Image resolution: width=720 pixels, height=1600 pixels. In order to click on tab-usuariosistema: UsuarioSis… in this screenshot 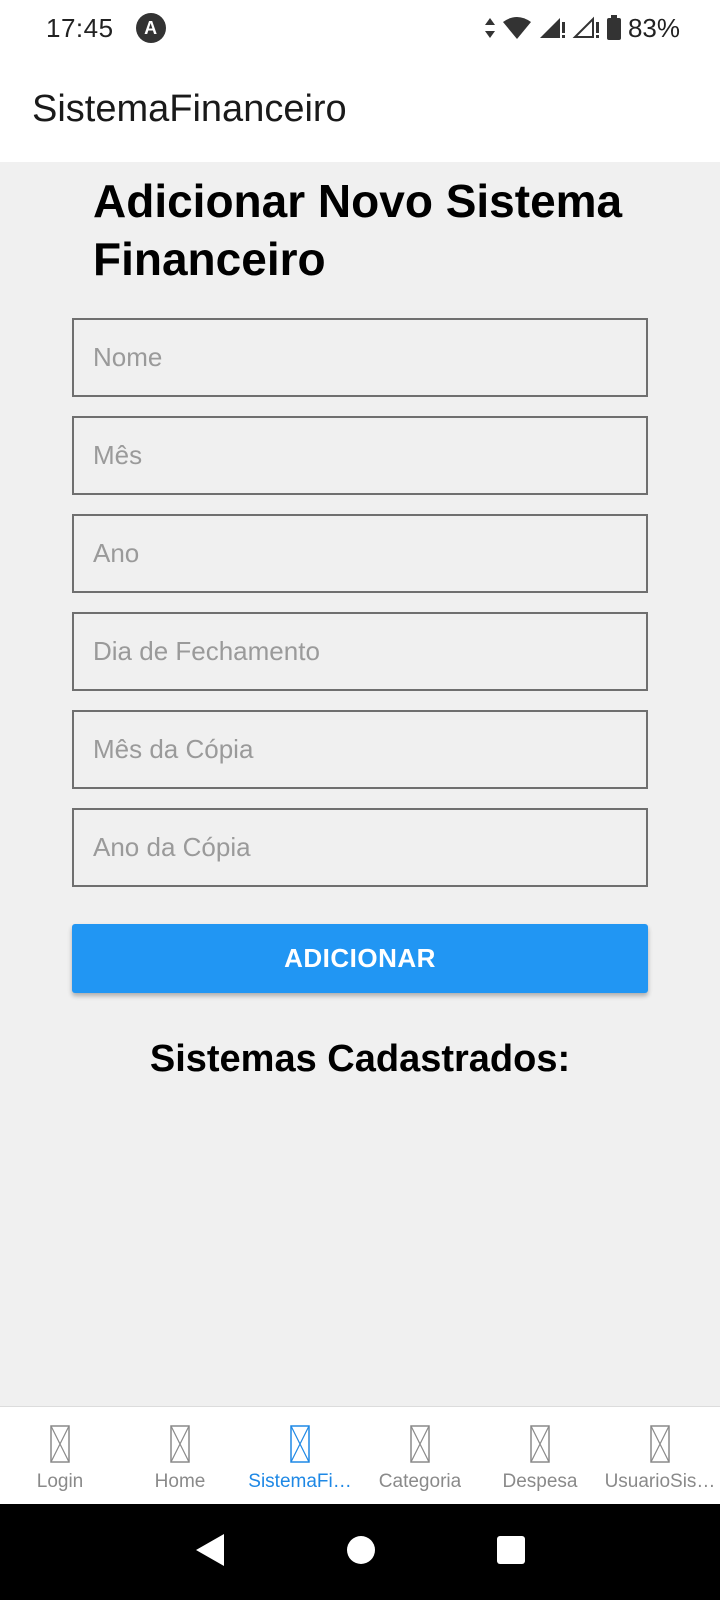, I will do `click(660, 1455)`.